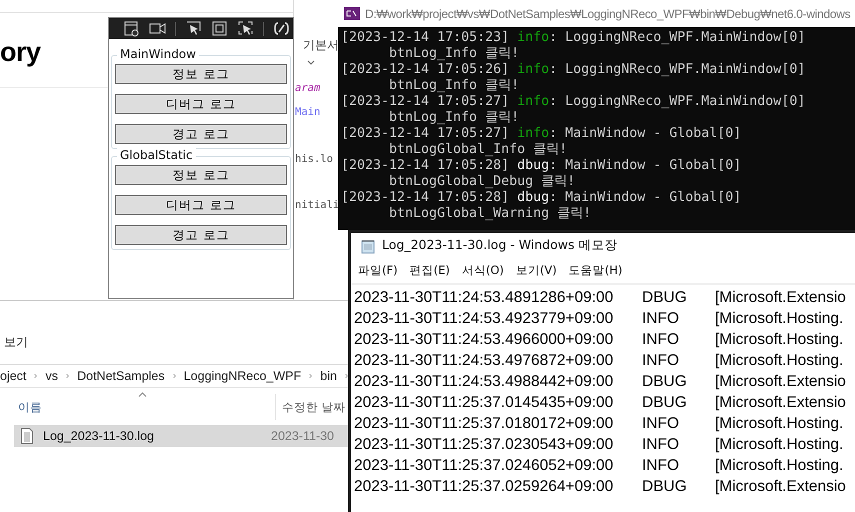  I want to click on notepad-icon, so click(368, 246).